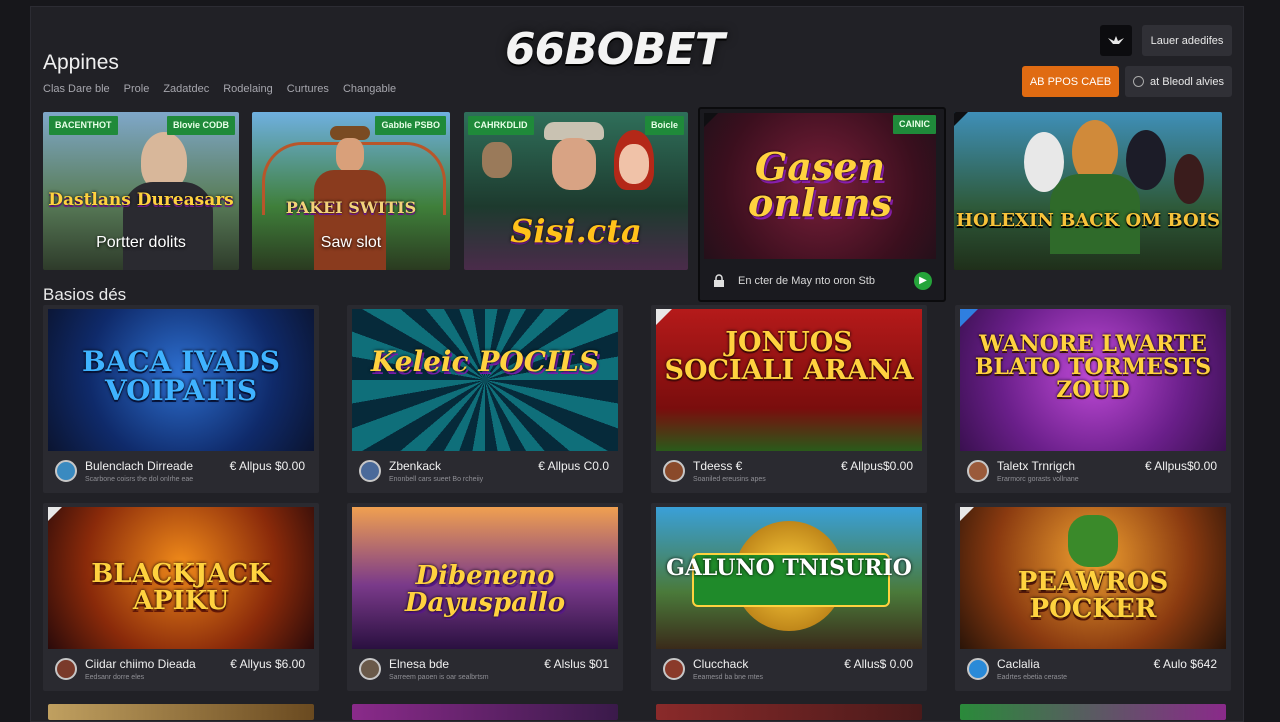  What do you see at coordinates (140, 664) in the screenshot?
I see `card-name: Ciidar chiimo Dieada` at bounding box center [140, 664].